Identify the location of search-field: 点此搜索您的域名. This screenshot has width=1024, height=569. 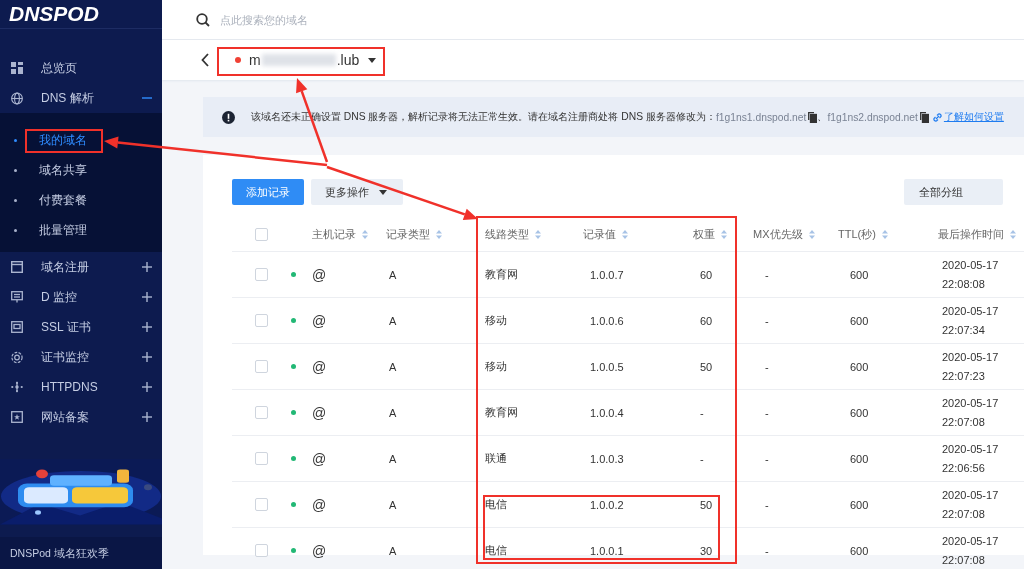
(320, 19).